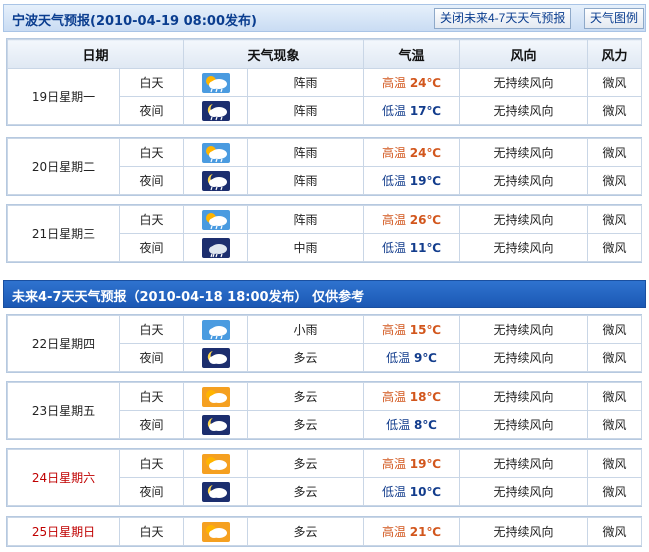 The width and height of the screenshot is (649, 552). I want to click on day-forecast-block: 20日星期二 白天 阵雨 高温 24℃ 无持续风向 微风 夜间 阵雨 低温 19℃ 无持续风向 微风, so click(324, 166).